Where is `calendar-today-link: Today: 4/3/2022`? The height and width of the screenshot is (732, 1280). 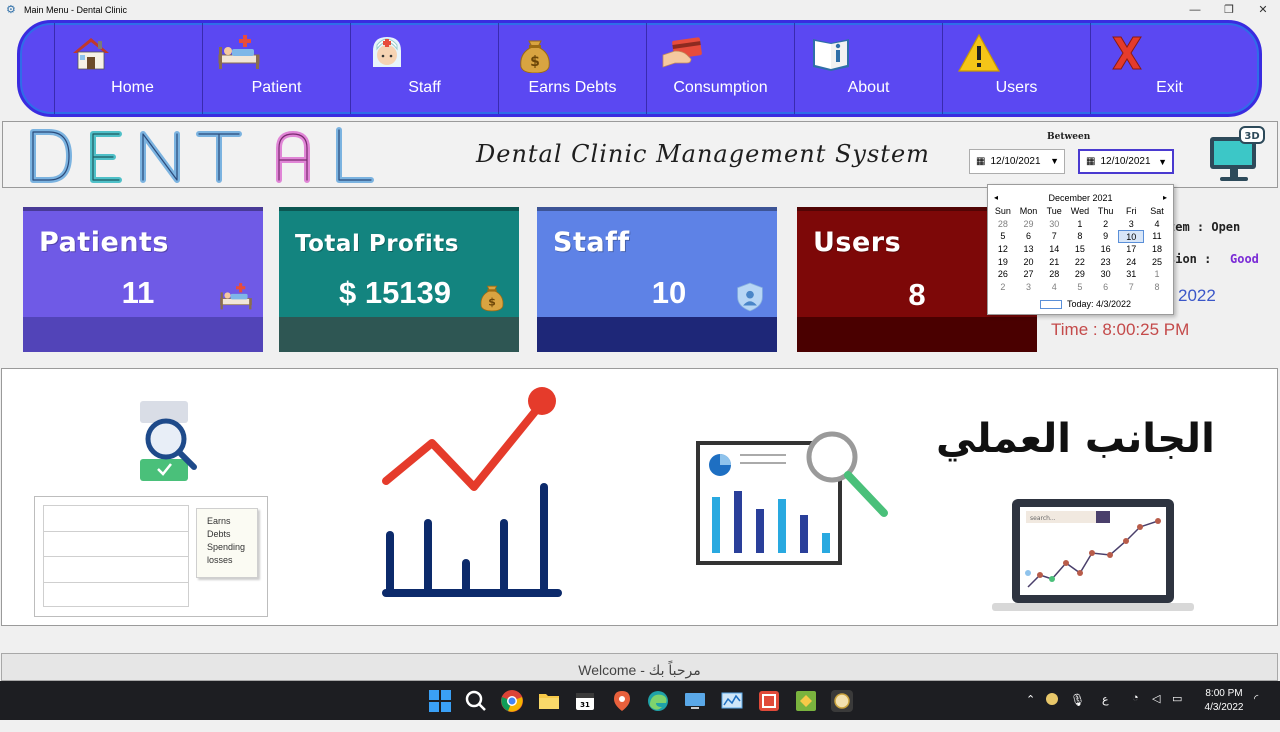
calendar-today-link: Today: 4/3/2022 is located at coordinates (1085, 304).